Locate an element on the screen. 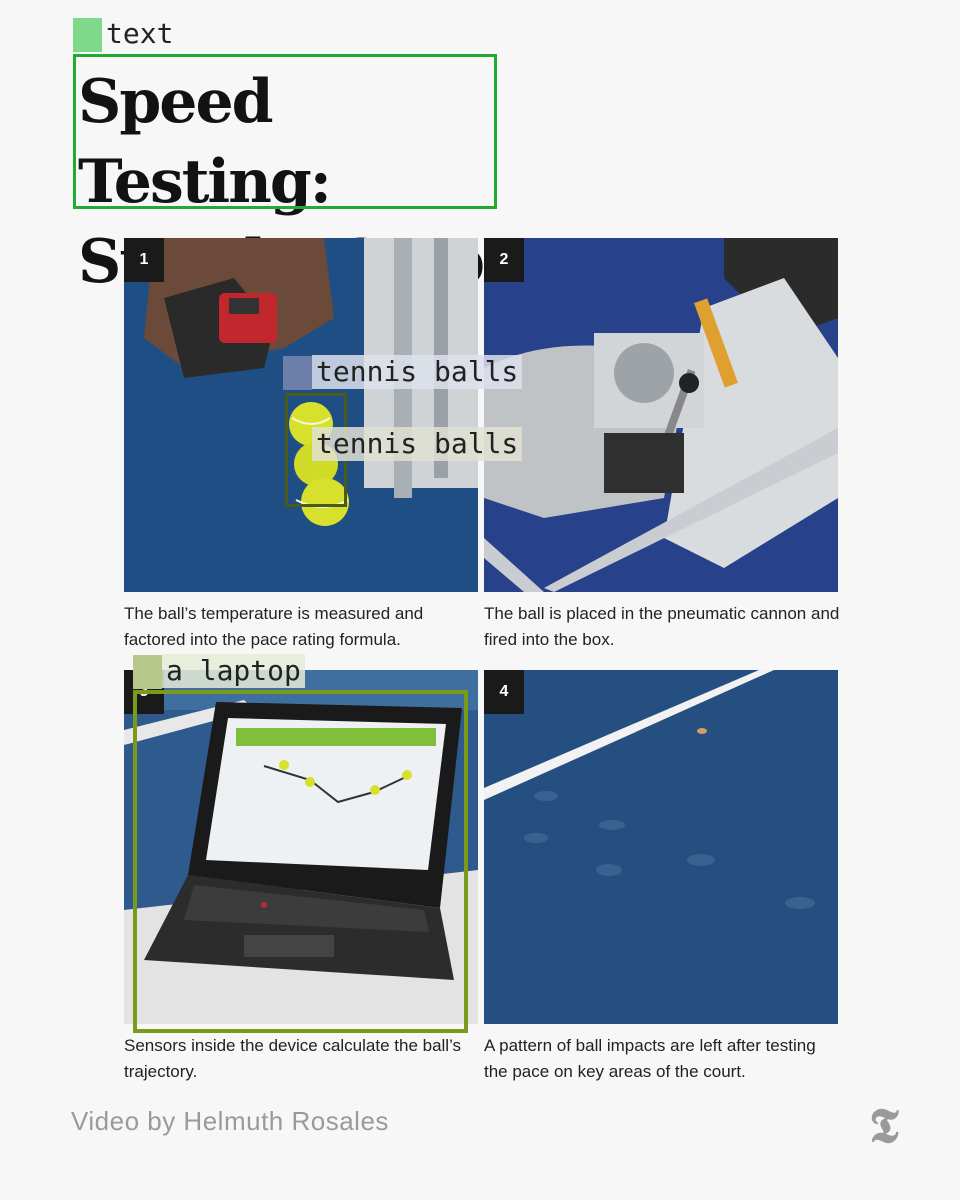 This screenshot has width=960, height=1200. step-number-4: 4 is located at coordinates (504, 692).